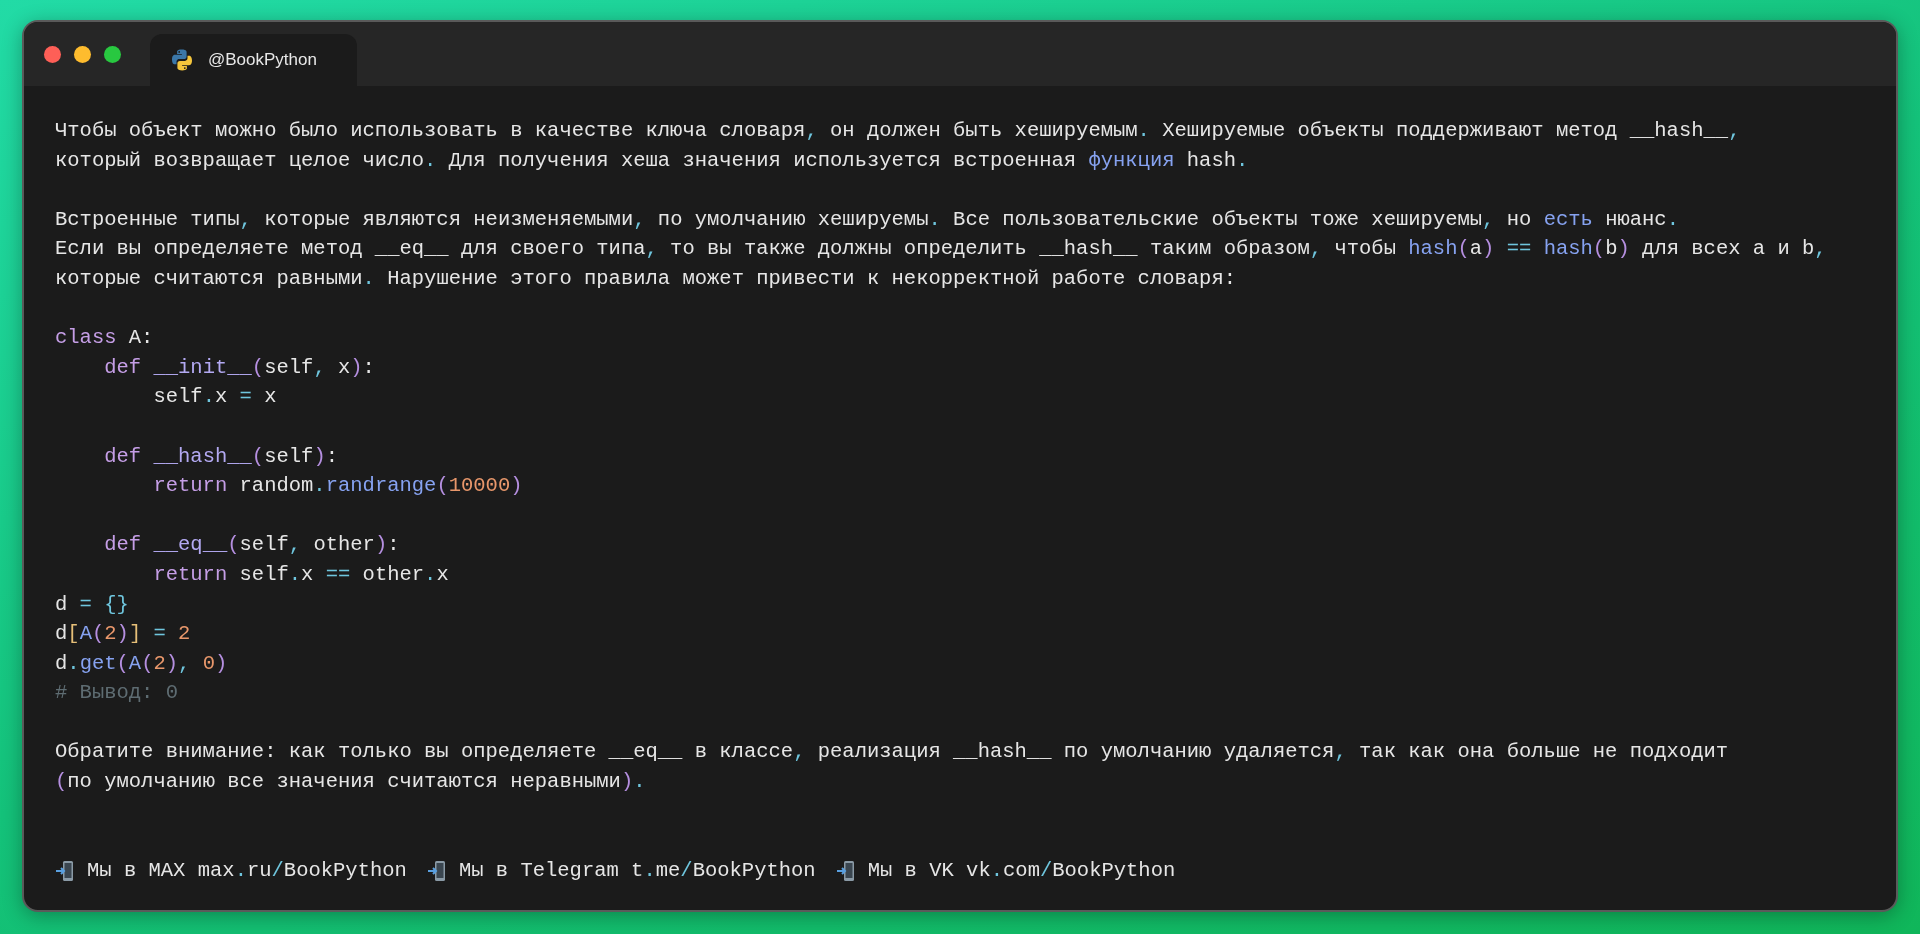  What do you see at coordinates (1021, 870) in the screenshot?
I see `footer-text: Мы в VK vk.com/BookPython` at bounding box center [1021, 870].